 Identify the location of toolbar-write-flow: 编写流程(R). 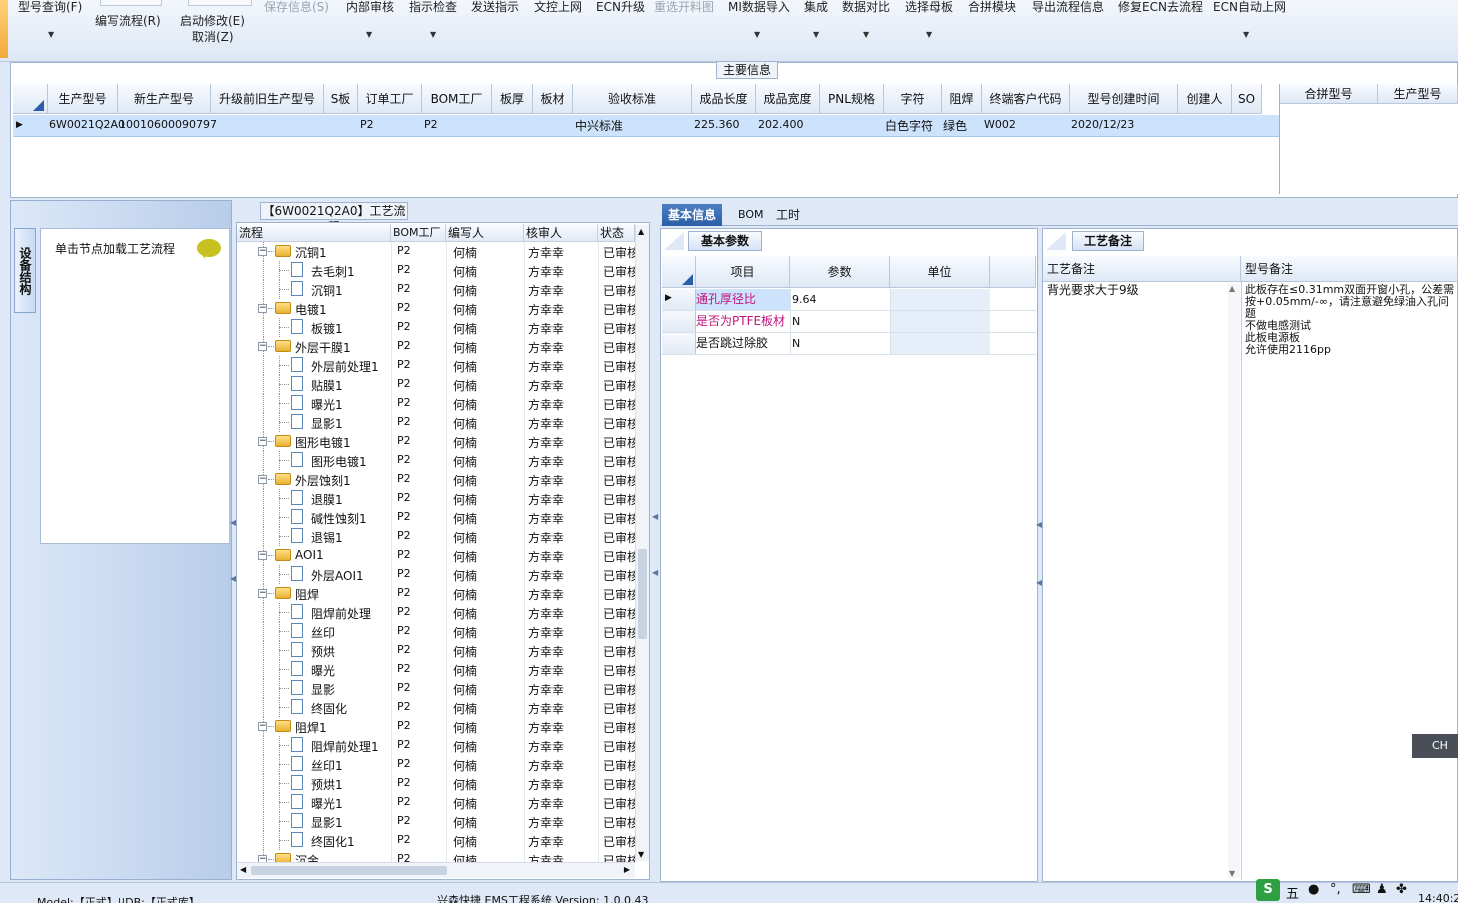
(128, 20).